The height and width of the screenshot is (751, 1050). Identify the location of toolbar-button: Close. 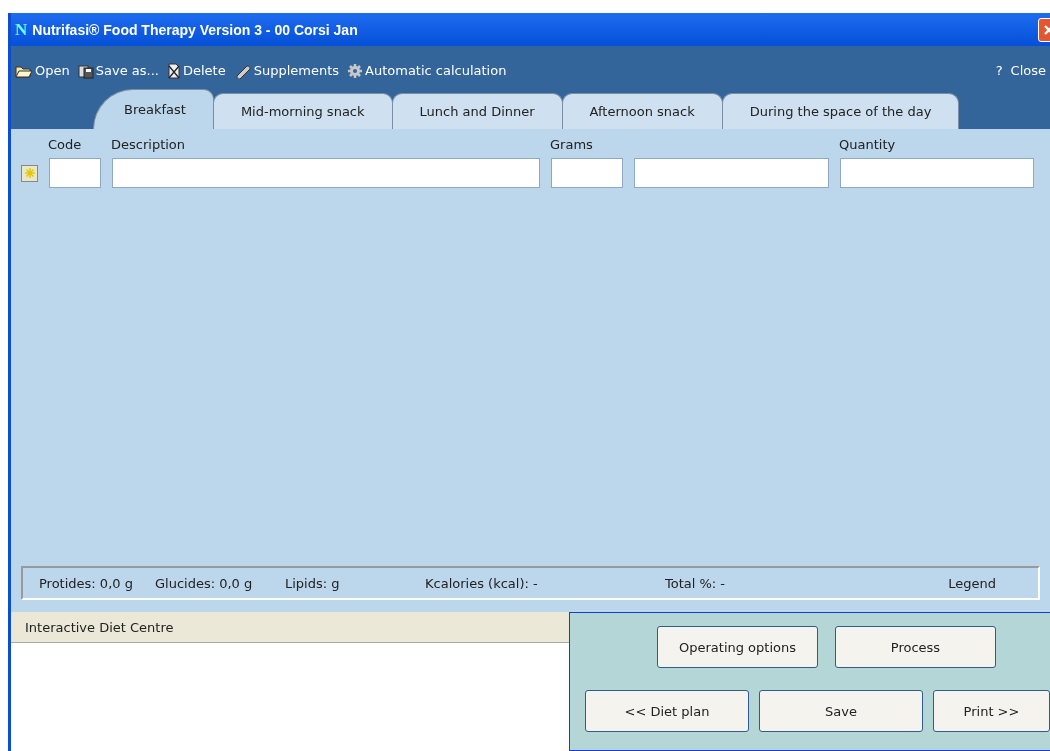
(1028, 70).